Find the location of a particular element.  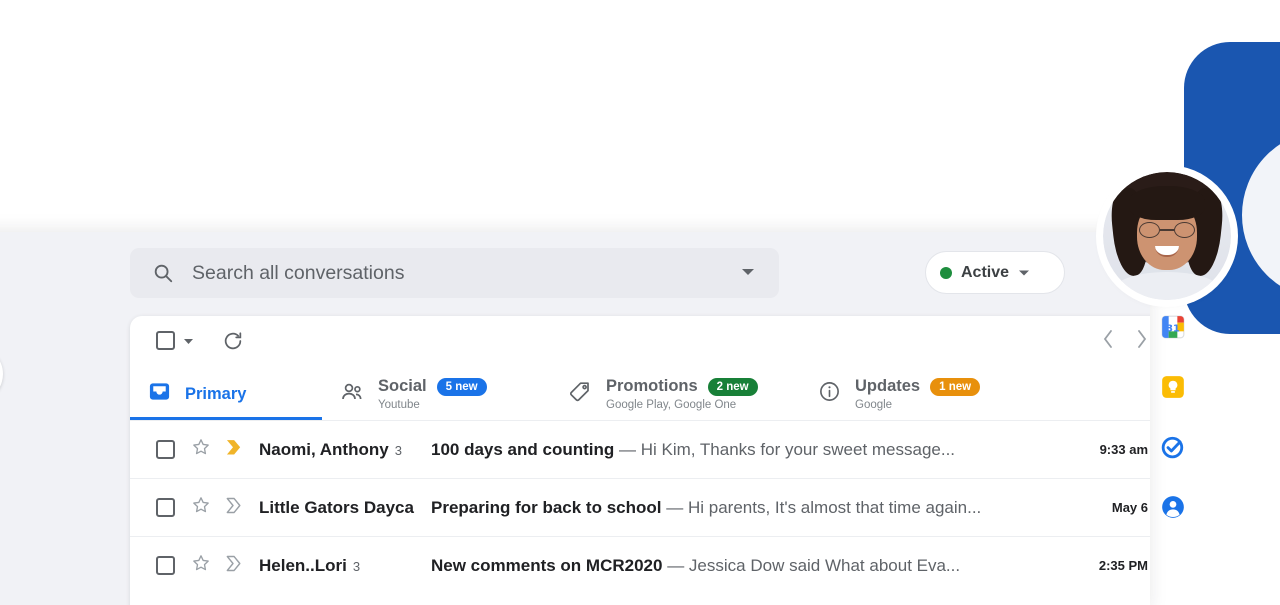

compose-button: pose is located at coordinates (1, 374).